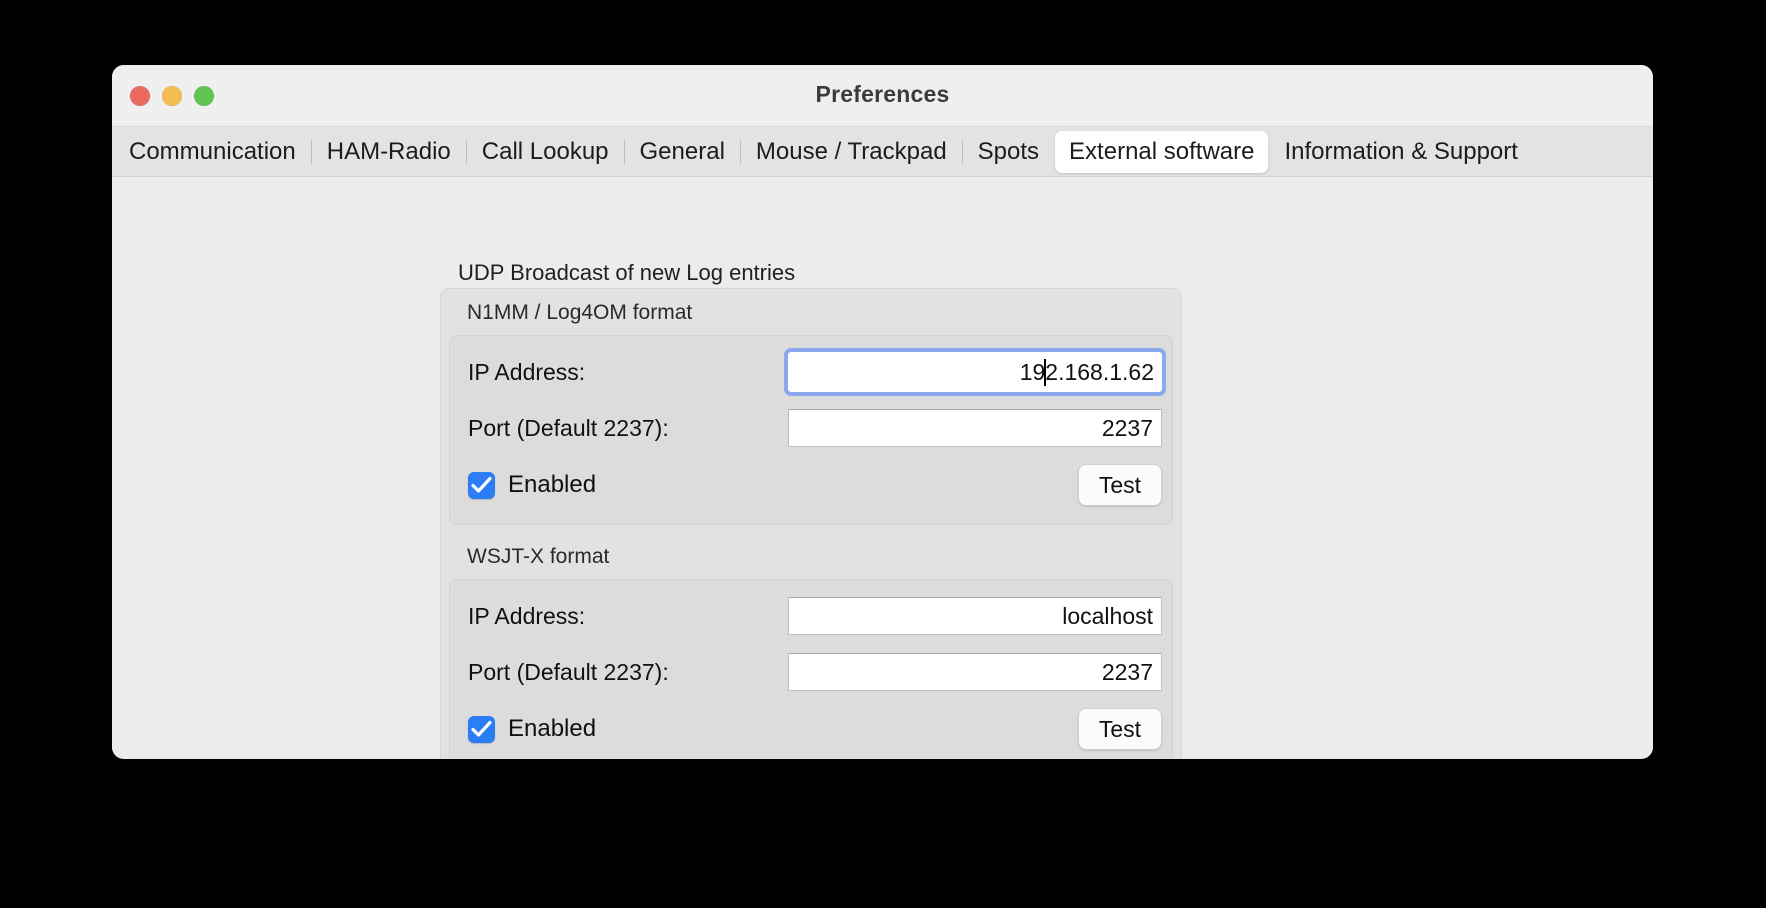 The image size is (1766, 908). What do you see at coordinates (1099, 371) in the screenshot?
I see `ip-address-text-after-caret: 2.168.1.62` at bounding box center [1099, 371].